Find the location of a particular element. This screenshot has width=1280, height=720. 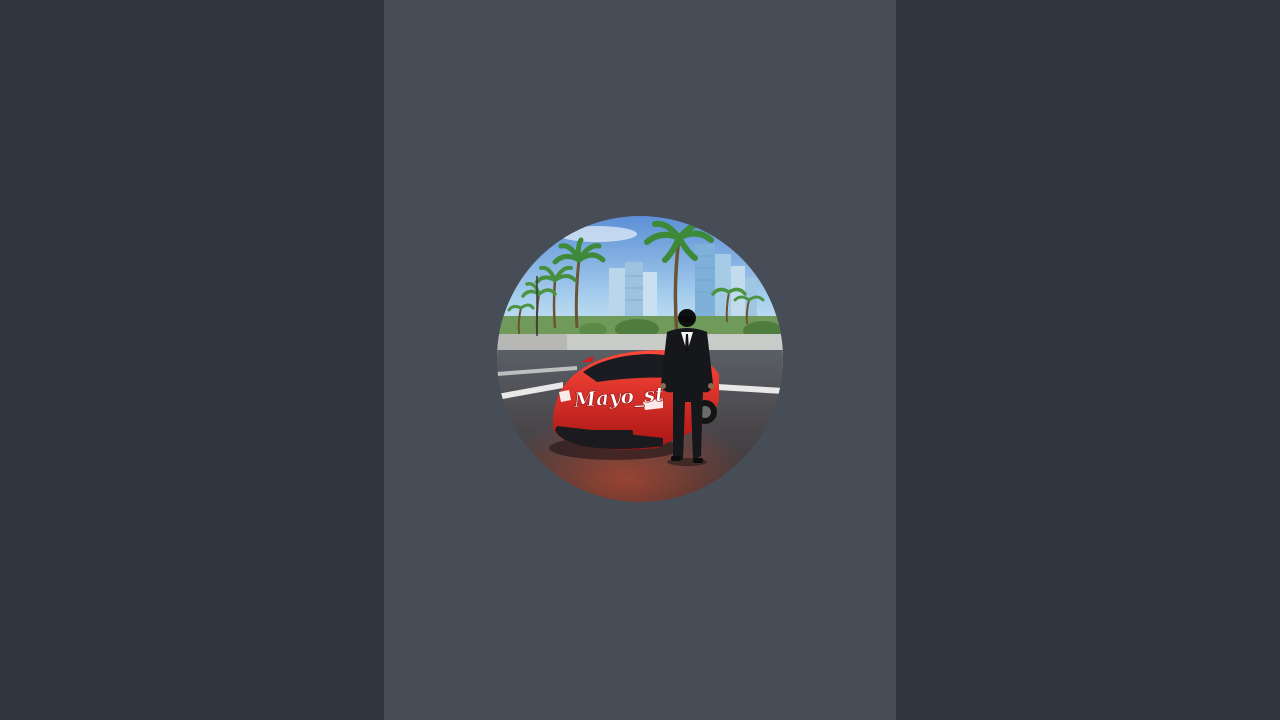

avatar-artwork: Mayo_st is located at coordinates (640, 359).